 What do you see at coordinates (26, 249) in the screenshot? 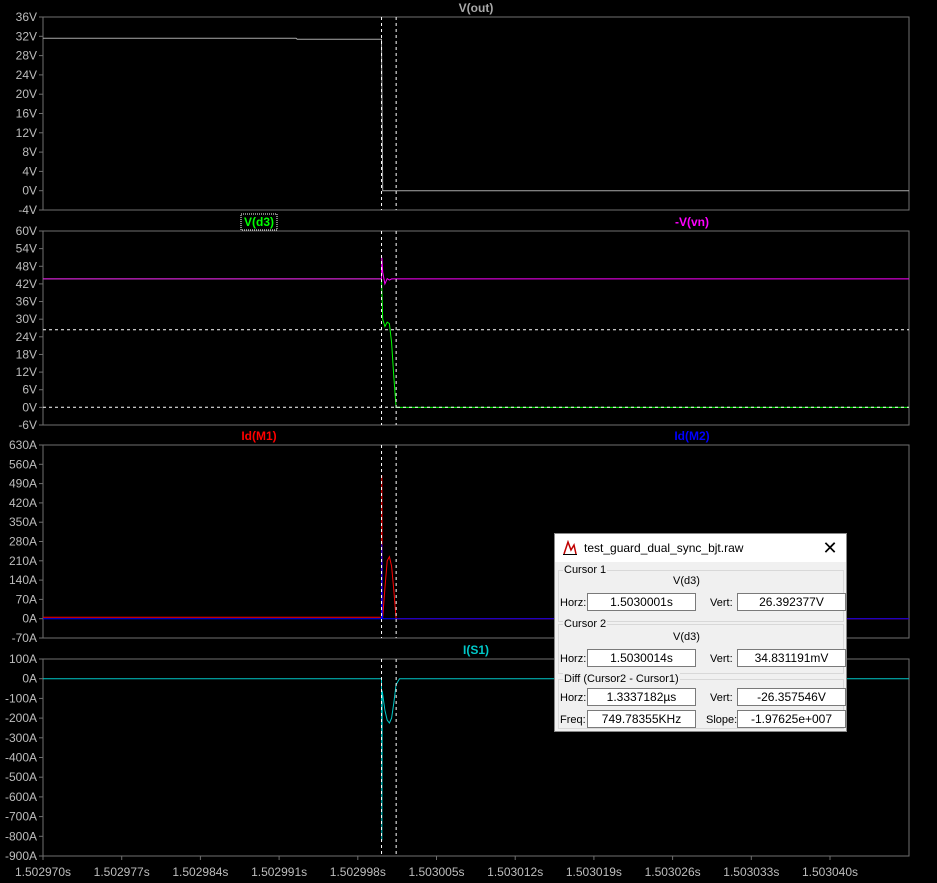
I see `pane-2-ytick-label: 54V` at bounding box center [26, 249].